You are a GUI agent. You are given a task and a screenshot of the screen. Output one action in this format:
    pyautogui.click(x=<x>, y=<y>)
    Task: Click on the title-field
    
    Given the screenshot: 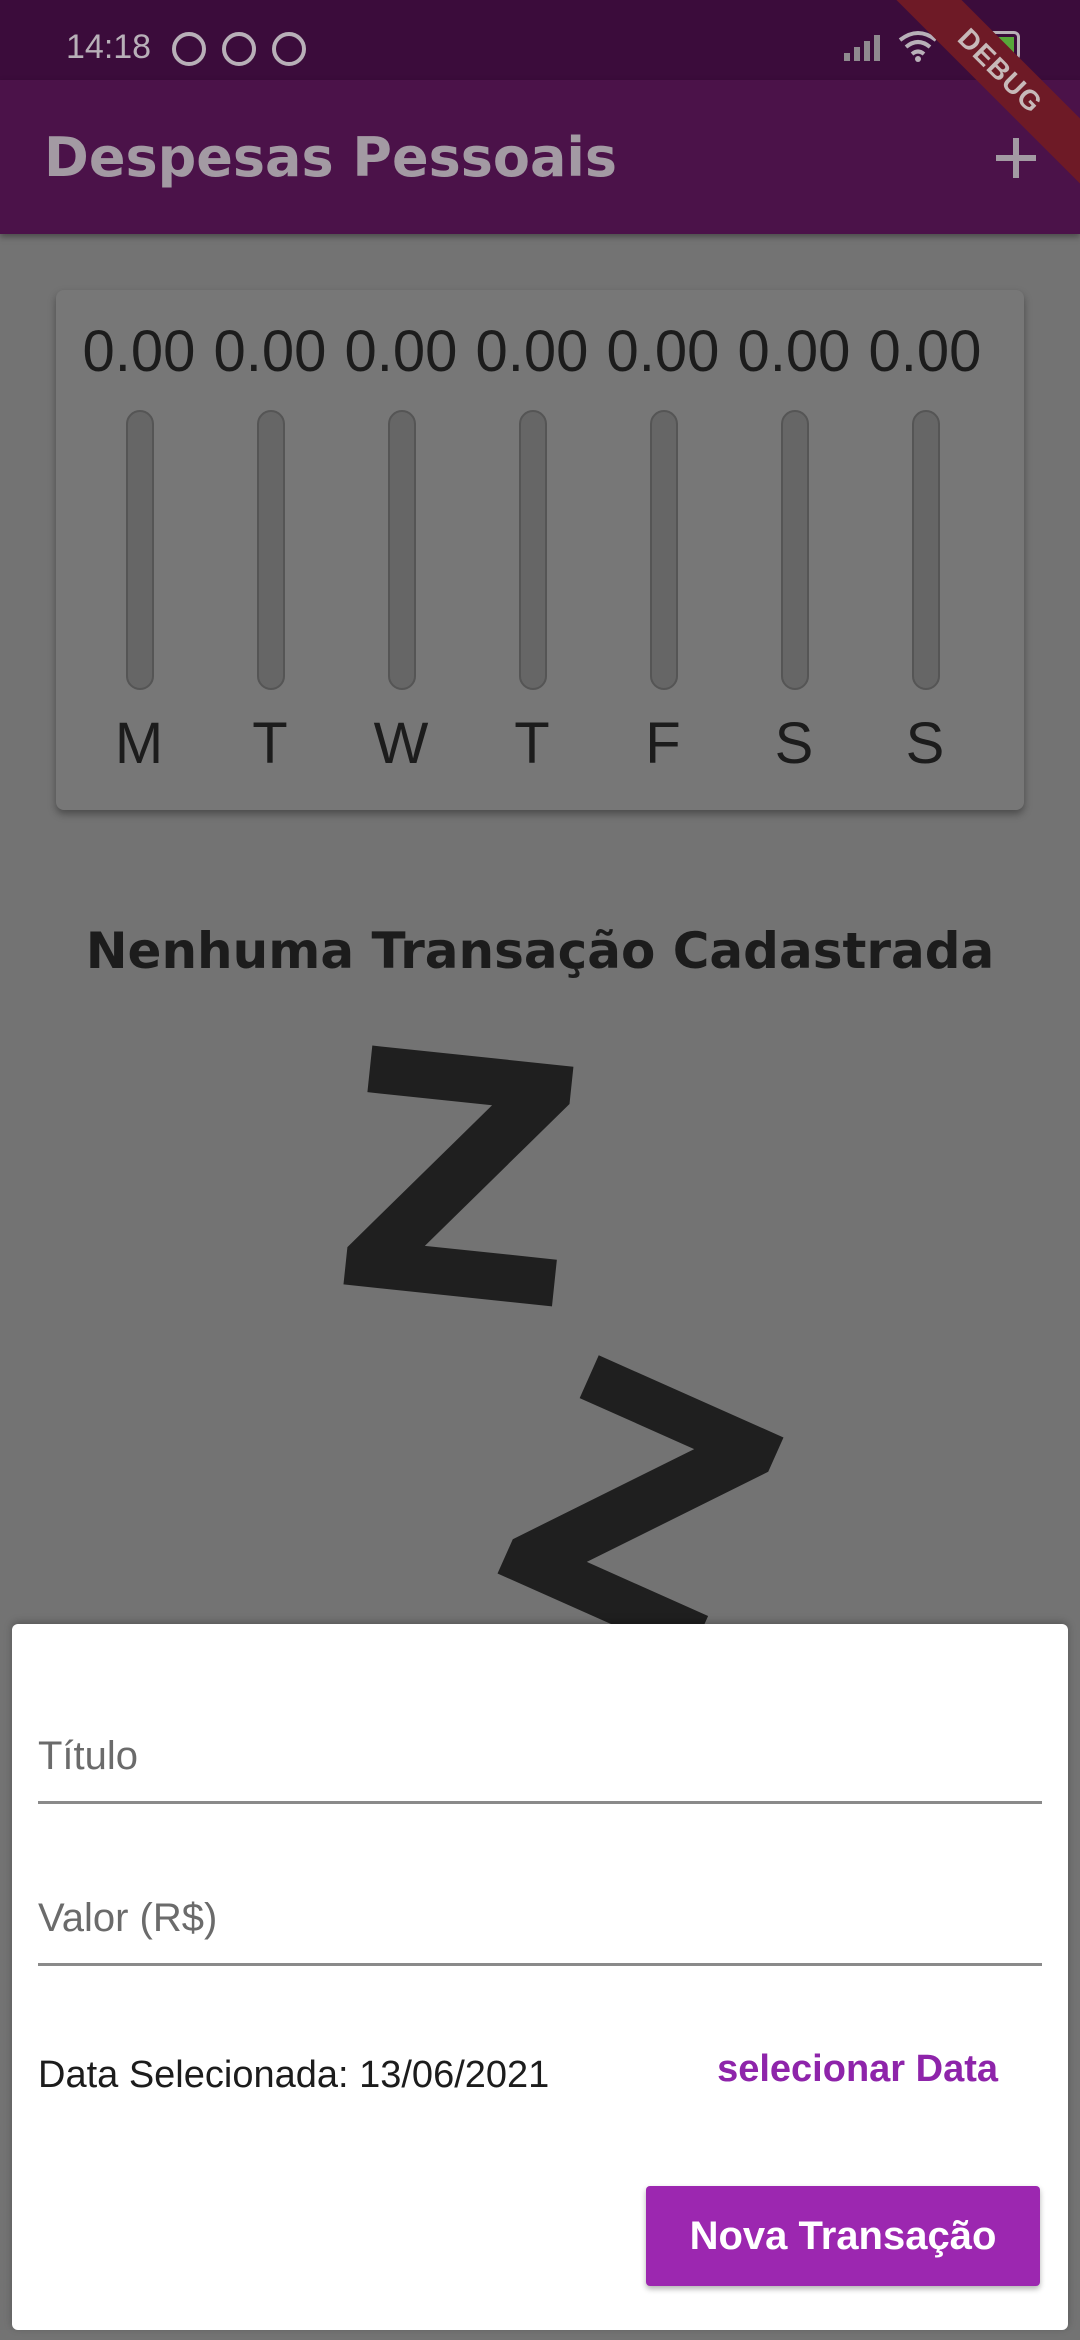 What is the action you would take?
    pyautogui.click(x=540, y=1744)
    